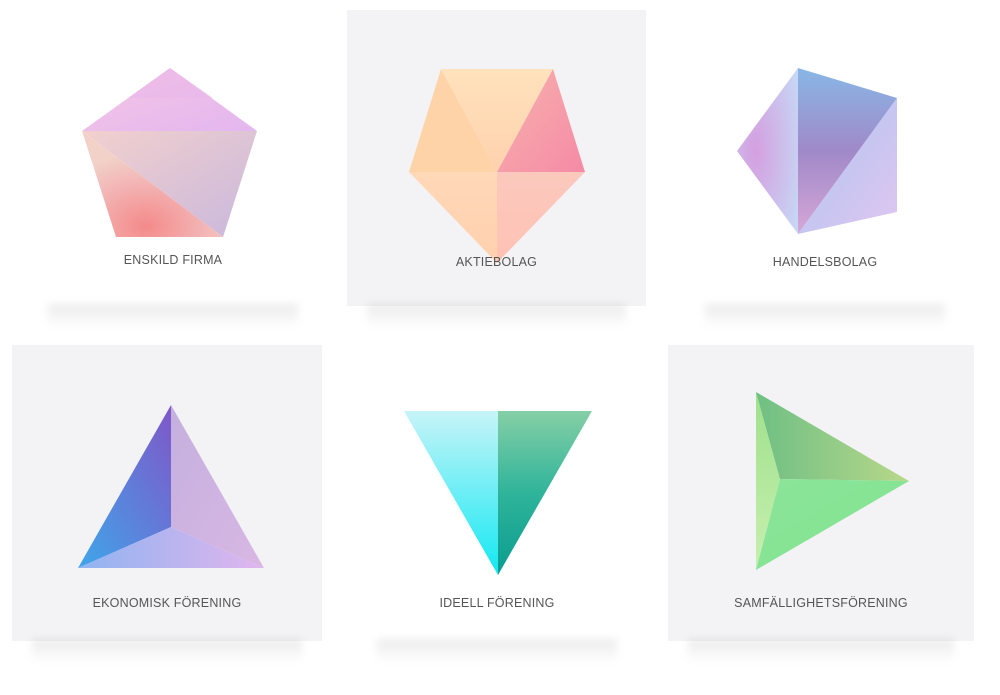 The image size is (1000, 695). I want to click on card-label: EKONOMISK FÖRENING, so click(167, 603).